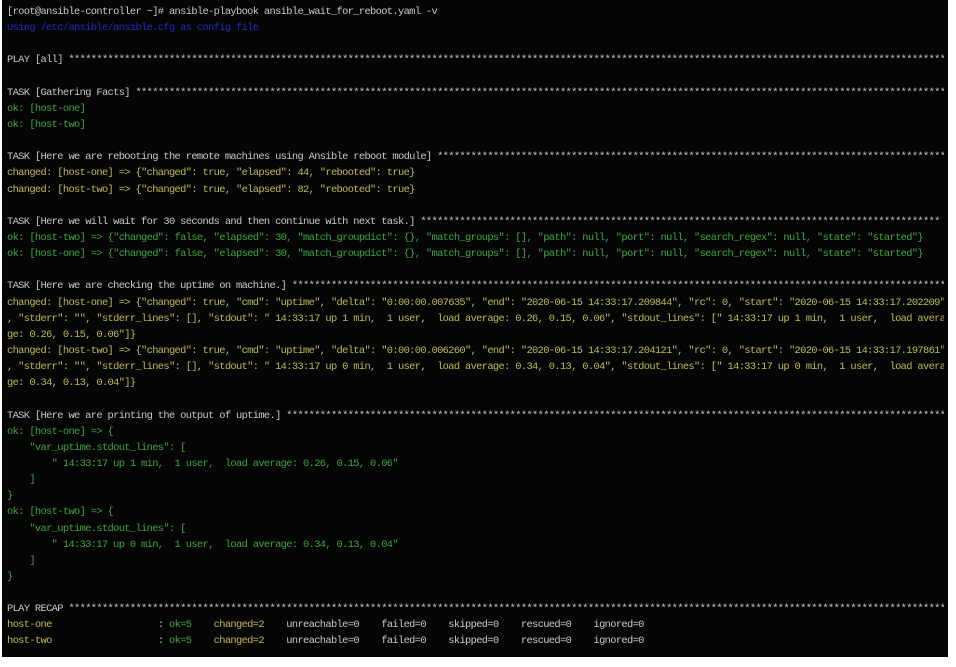 The image size is (956, 667). What do you see at coordinates (82, 625) in the screenshot?
I see `changed-text: host-one` at bounding box center [82, 625].